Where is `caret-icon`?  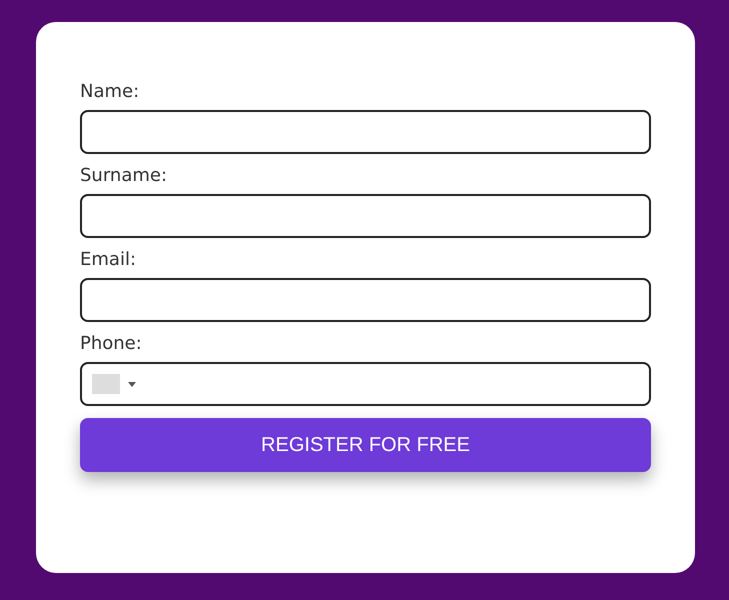
caret-icon is located at coordinates (132, 384).